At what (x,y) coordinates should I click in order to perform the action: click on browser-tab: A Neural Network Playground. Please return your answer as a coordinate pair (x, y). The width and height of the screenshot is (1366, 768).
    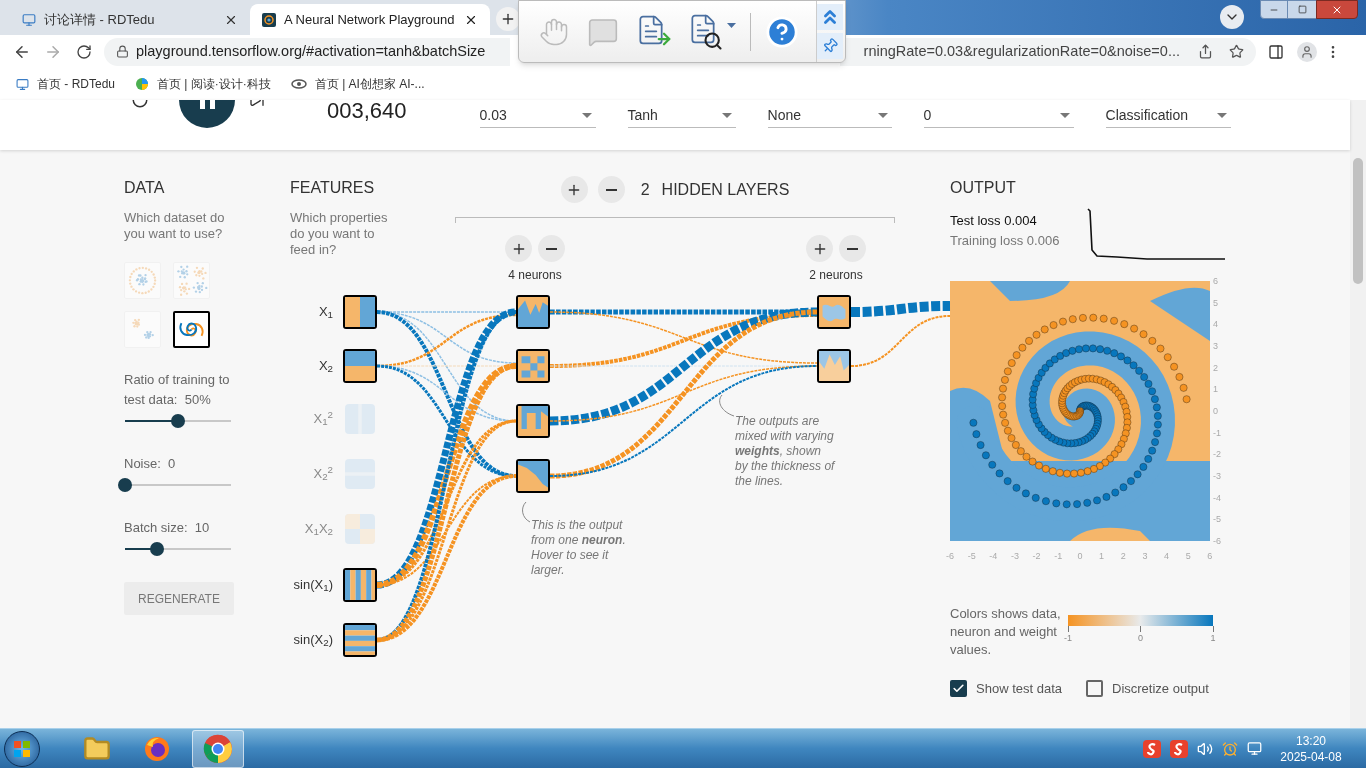
    Looking at the image, I should click on (370, 19).